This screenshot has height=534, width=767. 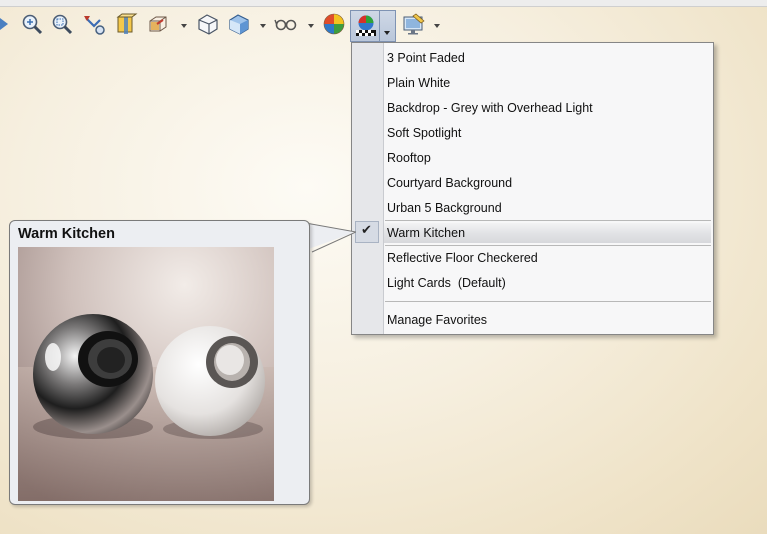 I want to click on checkmark-icon: ✔, so click(x=366, y=230).